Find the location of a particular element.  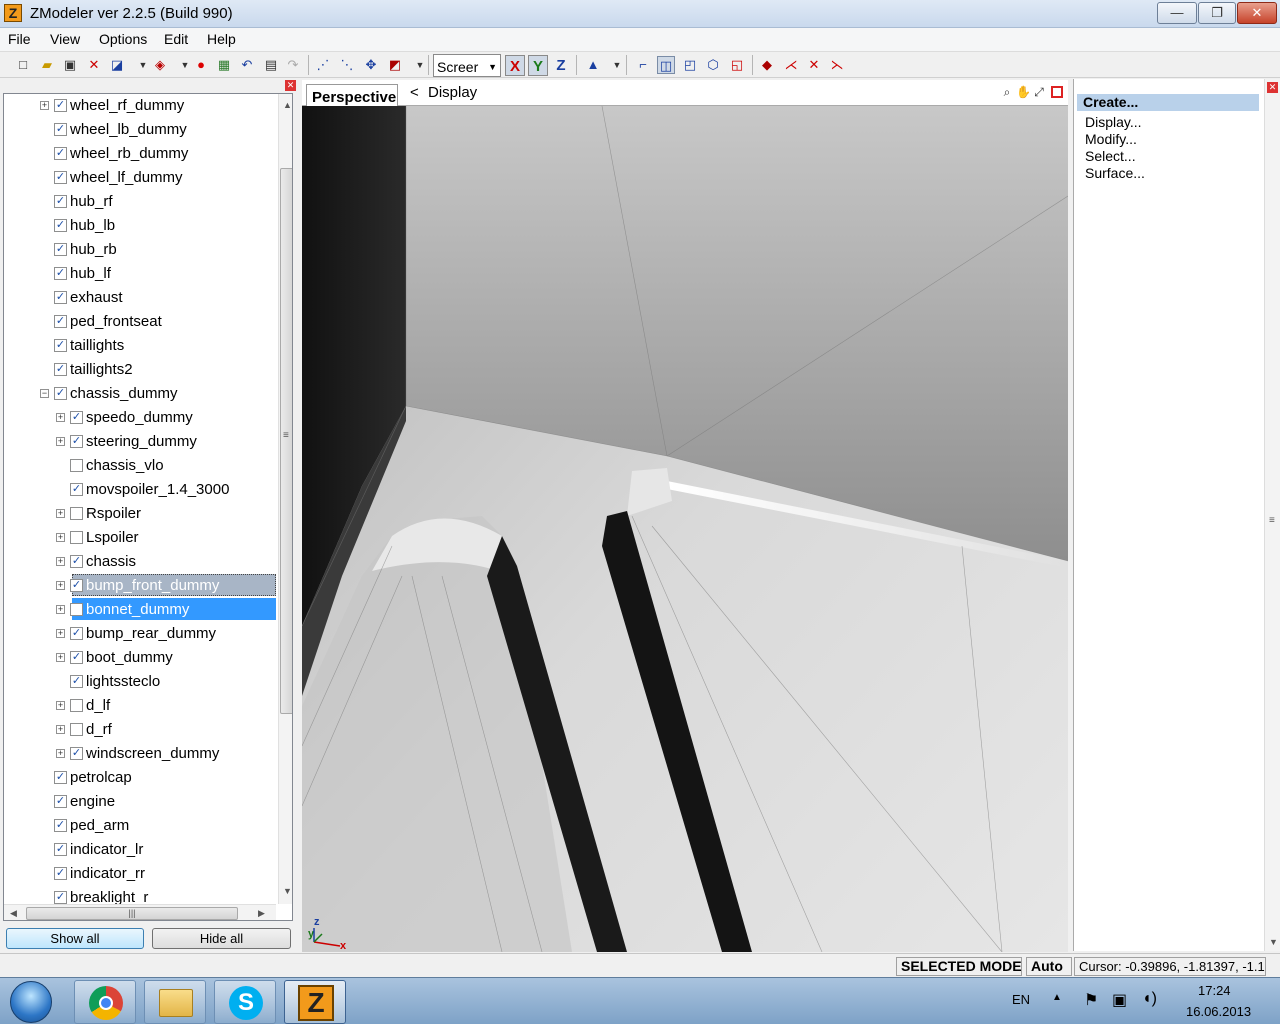

tree-item: − ✓ chassis_dummy is located at coordinates (139, 394).